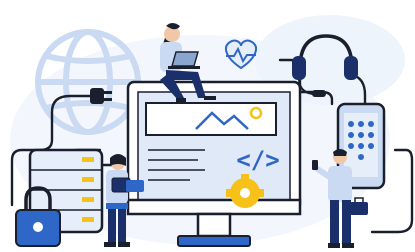 The width and height of the screenshot is (415, 252). What do you see at coordinates (257, 160) in the screenshot?
I see `code-symbol: </>` at bounding box center [257, 160].